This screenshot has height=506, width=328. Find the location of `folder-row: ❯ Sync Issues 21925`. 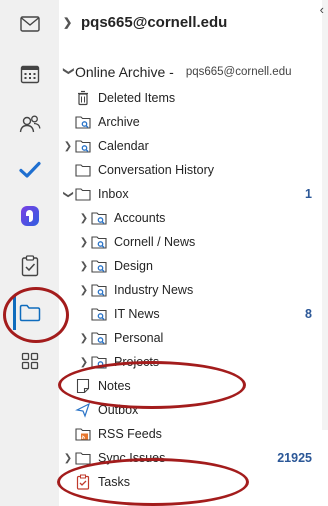

folder-row: ❯ Sync Issues 21925 is located at coordinates (193, 458).